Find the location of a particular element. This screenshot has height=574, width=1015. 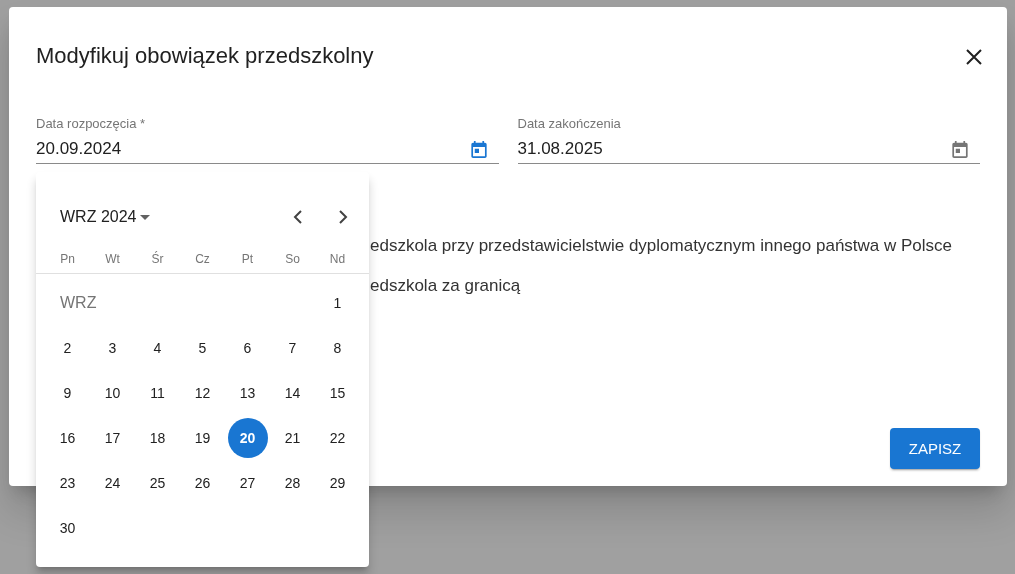

calendar-day: 29 is located at coordinates (337, 483).